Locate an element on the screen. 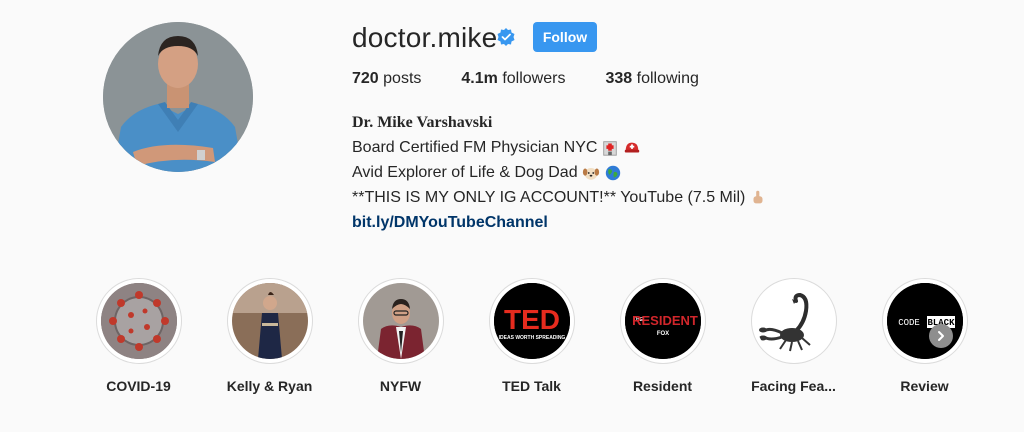 Image resolution: width=1024 pixels, height=432 pixels. highlight-review: CODE BLACK Review is located at coordinates (924, 336).